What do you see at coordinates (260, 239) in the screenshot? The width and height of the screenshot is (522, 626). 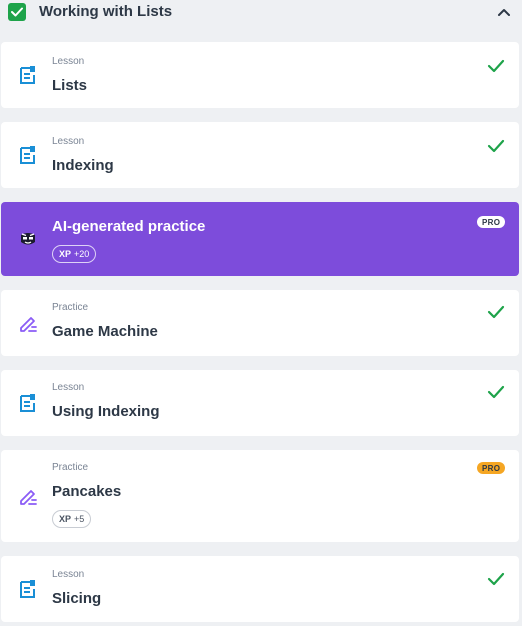 I see `list-item-ai-generated-practice: AI-generated practice XP +20 PRO` at bounding box center [260, 239].